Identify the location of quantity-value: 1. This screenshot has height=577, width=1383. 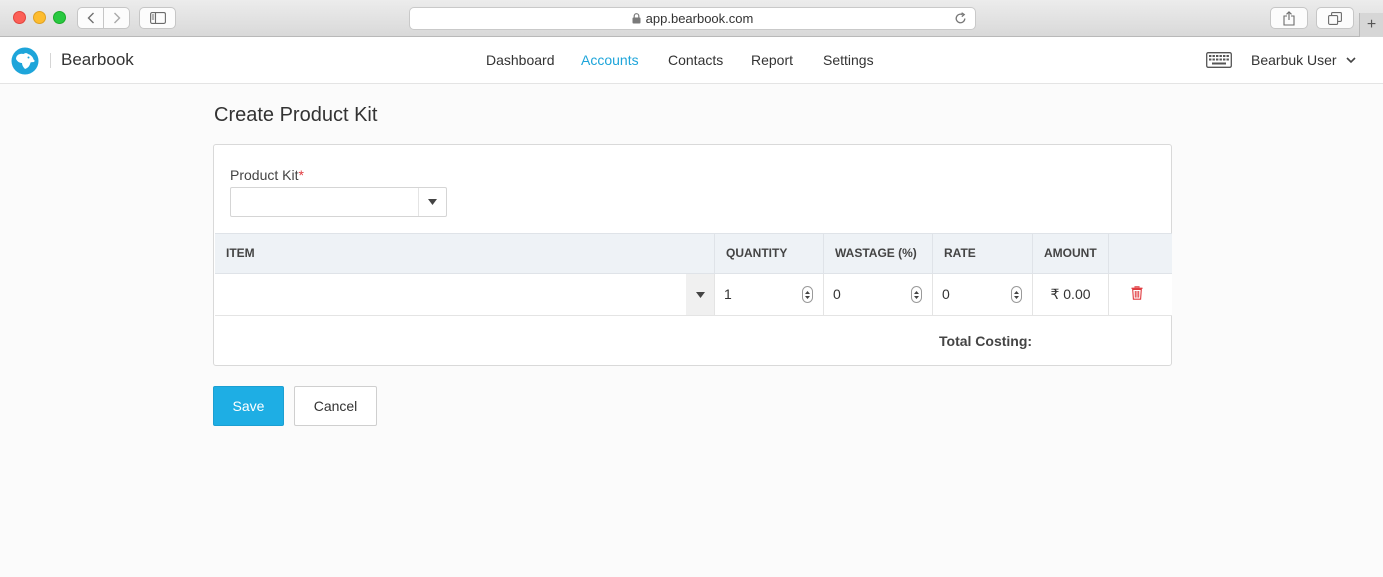
(728, 294).